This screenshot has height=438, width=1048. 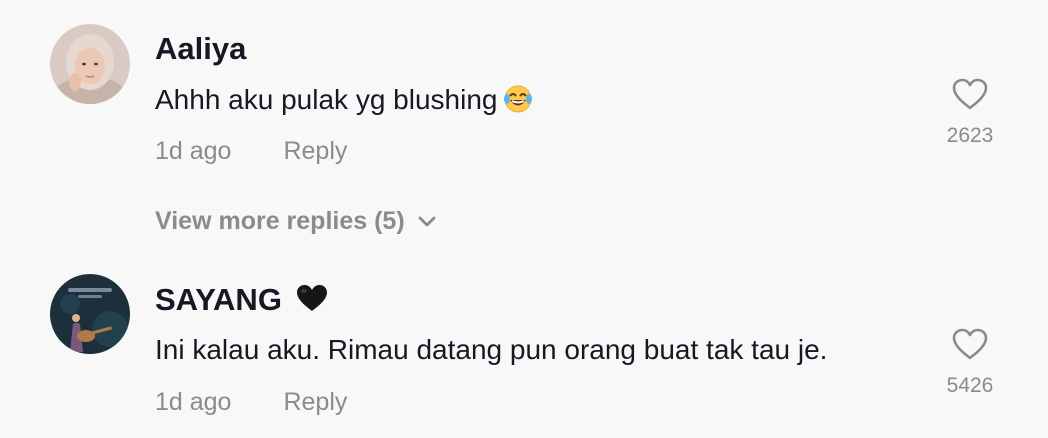 What do you see at coordinates (970, 111) in the screenshot?
I see `like-area: 2623` at bounding box center [970, 111].